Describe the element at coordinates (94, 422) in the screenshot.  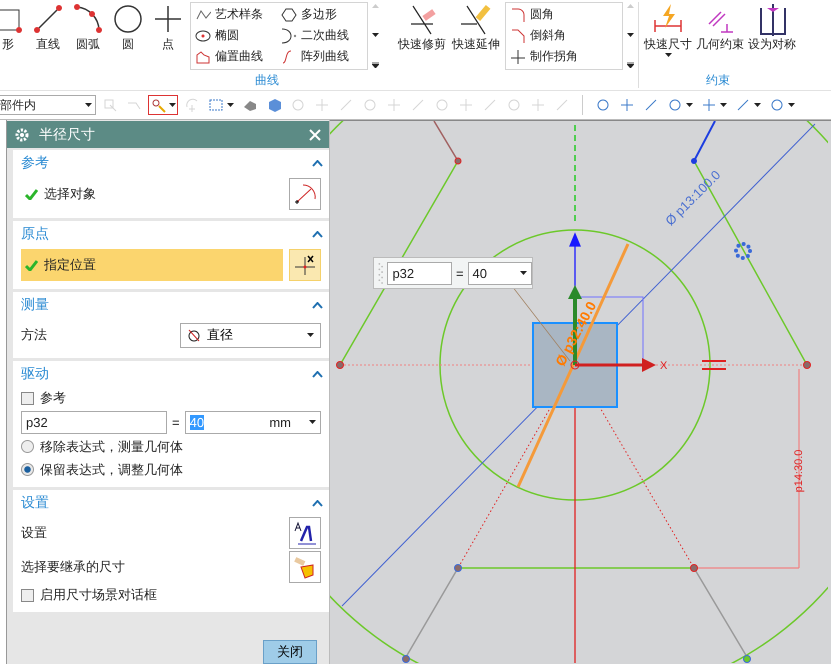
I see `expression-name-field: p32` at that location.